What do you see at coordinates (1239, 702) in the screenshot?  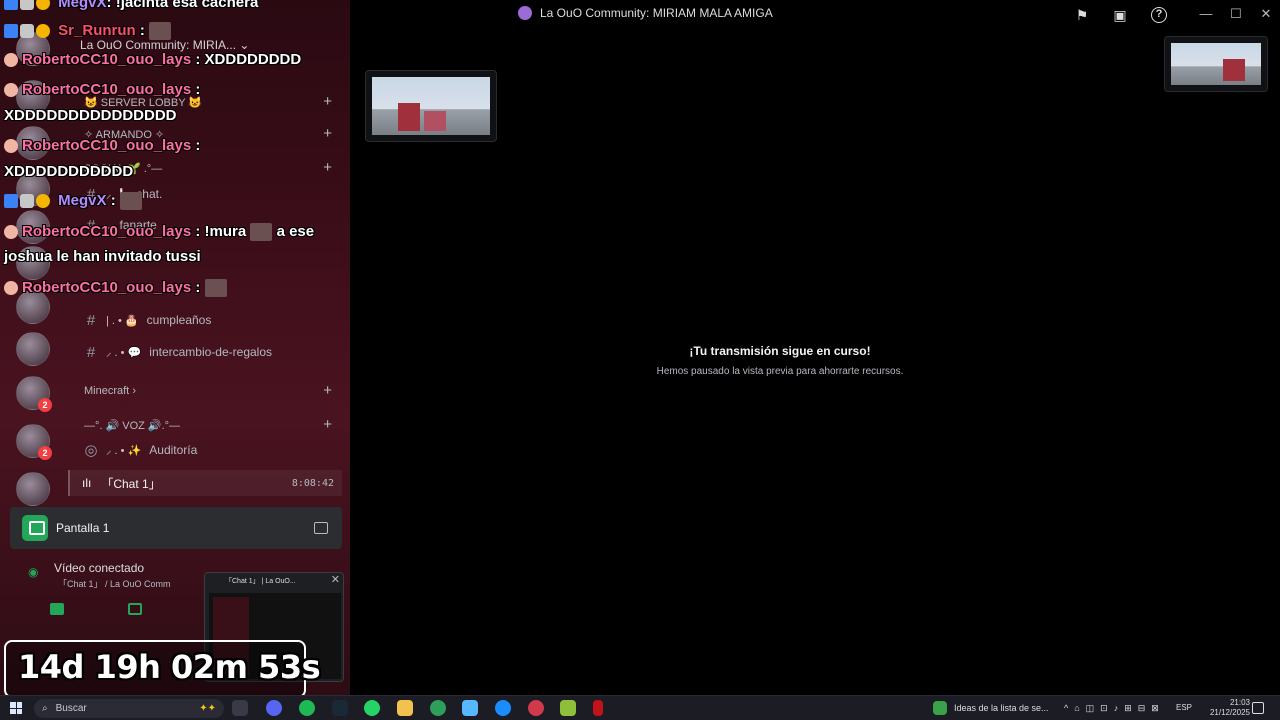 I see `clock-time: 21:03` at bounding box center [1239, 702].